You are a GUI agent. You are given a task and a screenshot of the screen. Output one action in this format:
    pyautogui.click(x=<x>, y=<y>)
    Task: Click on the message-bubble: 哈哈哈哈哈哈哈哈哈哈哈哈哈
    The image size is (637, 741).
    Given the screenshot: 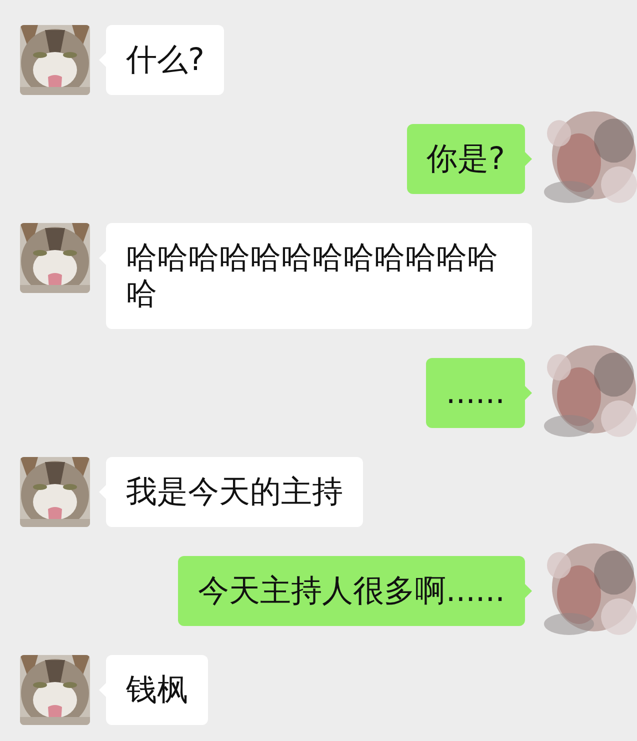 What is the action you would take?
    pyautogui.click(x=319, y=276)
    